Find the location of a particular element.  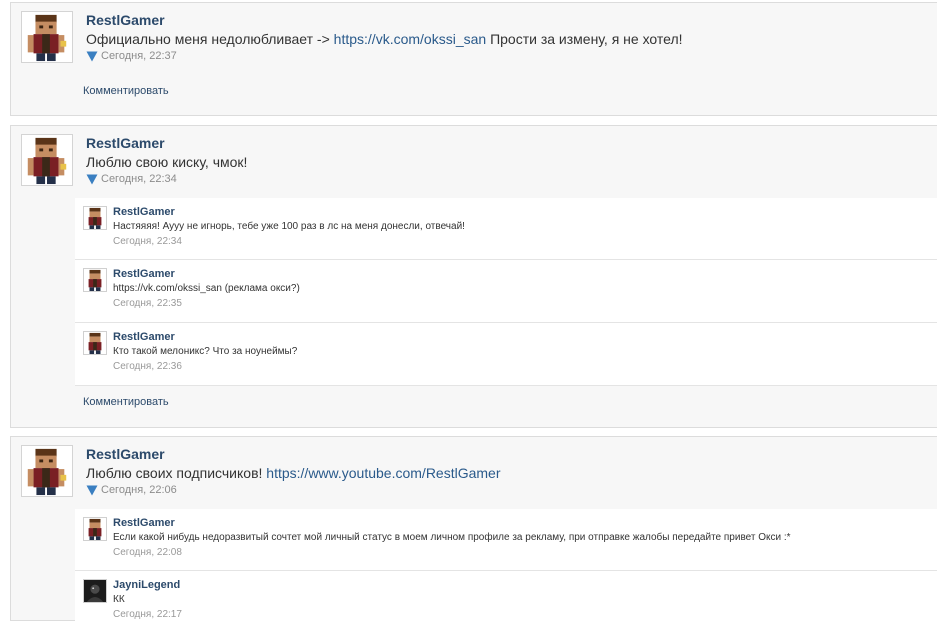

post-text-part: Люблю свою киску, чмок! is located at coordinates (167, 162).